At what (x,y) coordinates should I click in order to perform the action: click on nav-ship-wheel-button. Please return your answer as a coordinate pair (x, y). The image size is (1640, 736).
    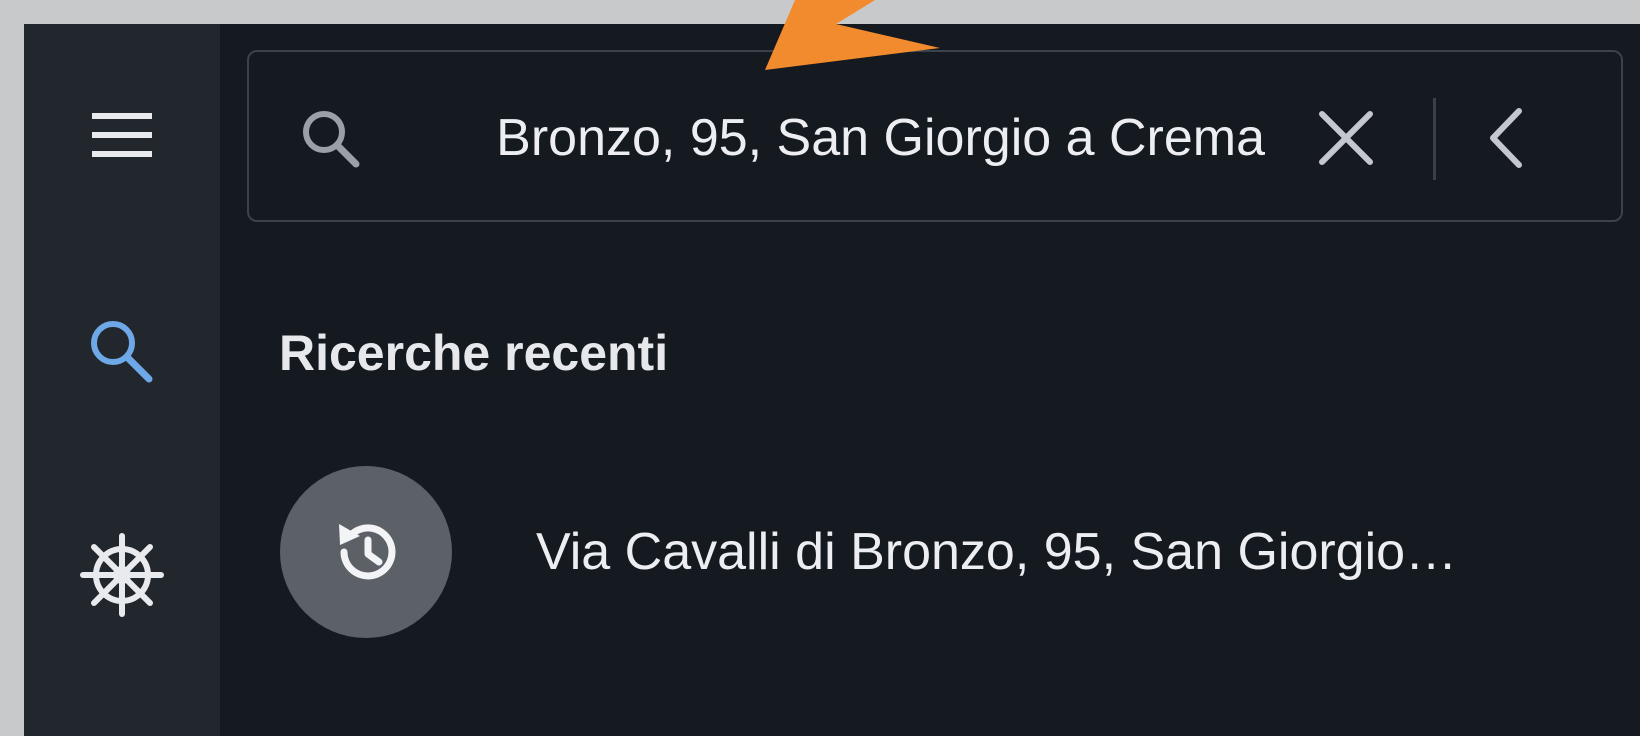
    Looking at the image, I should click on (122, 575).